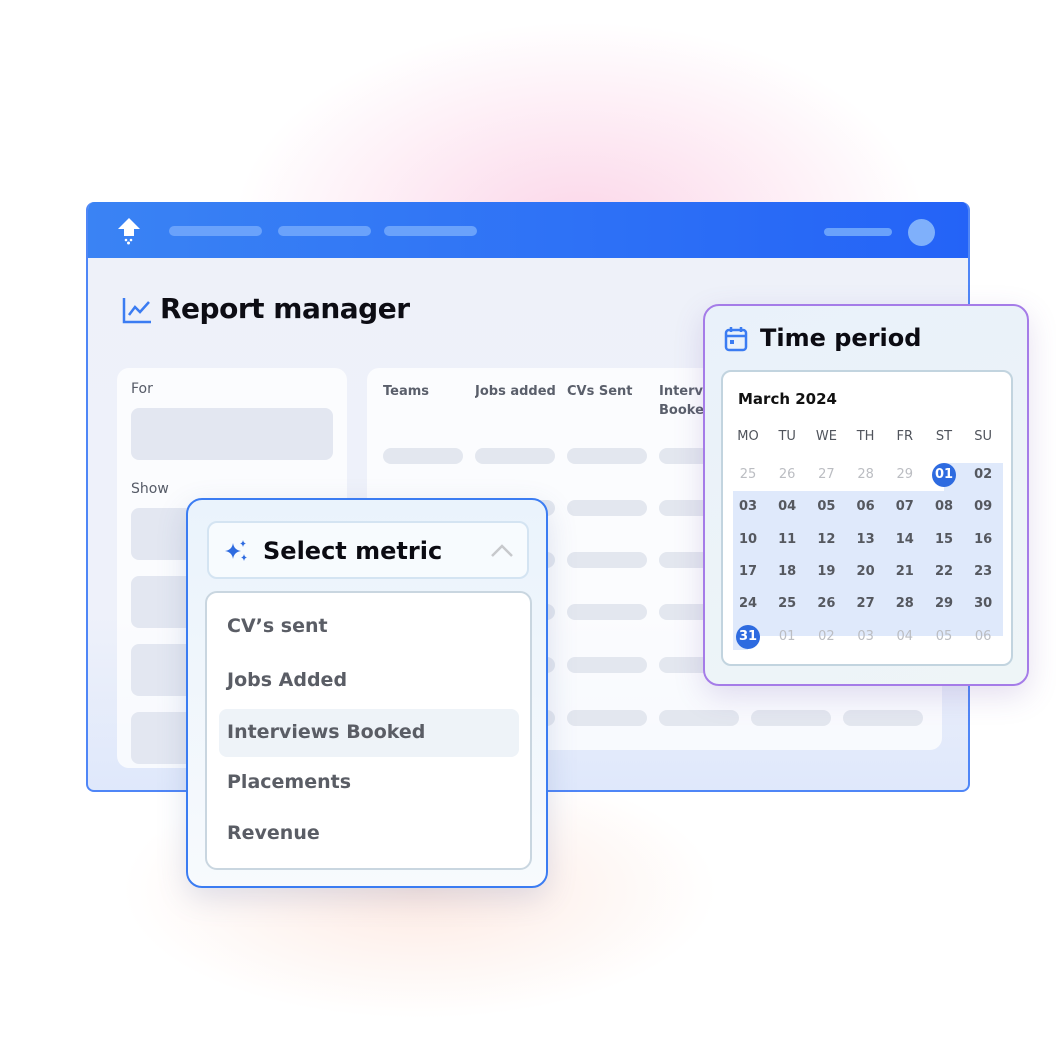 This screenshot has height=1042, width=1056. I want to click on calendar-day: 14, so click(905, 539).